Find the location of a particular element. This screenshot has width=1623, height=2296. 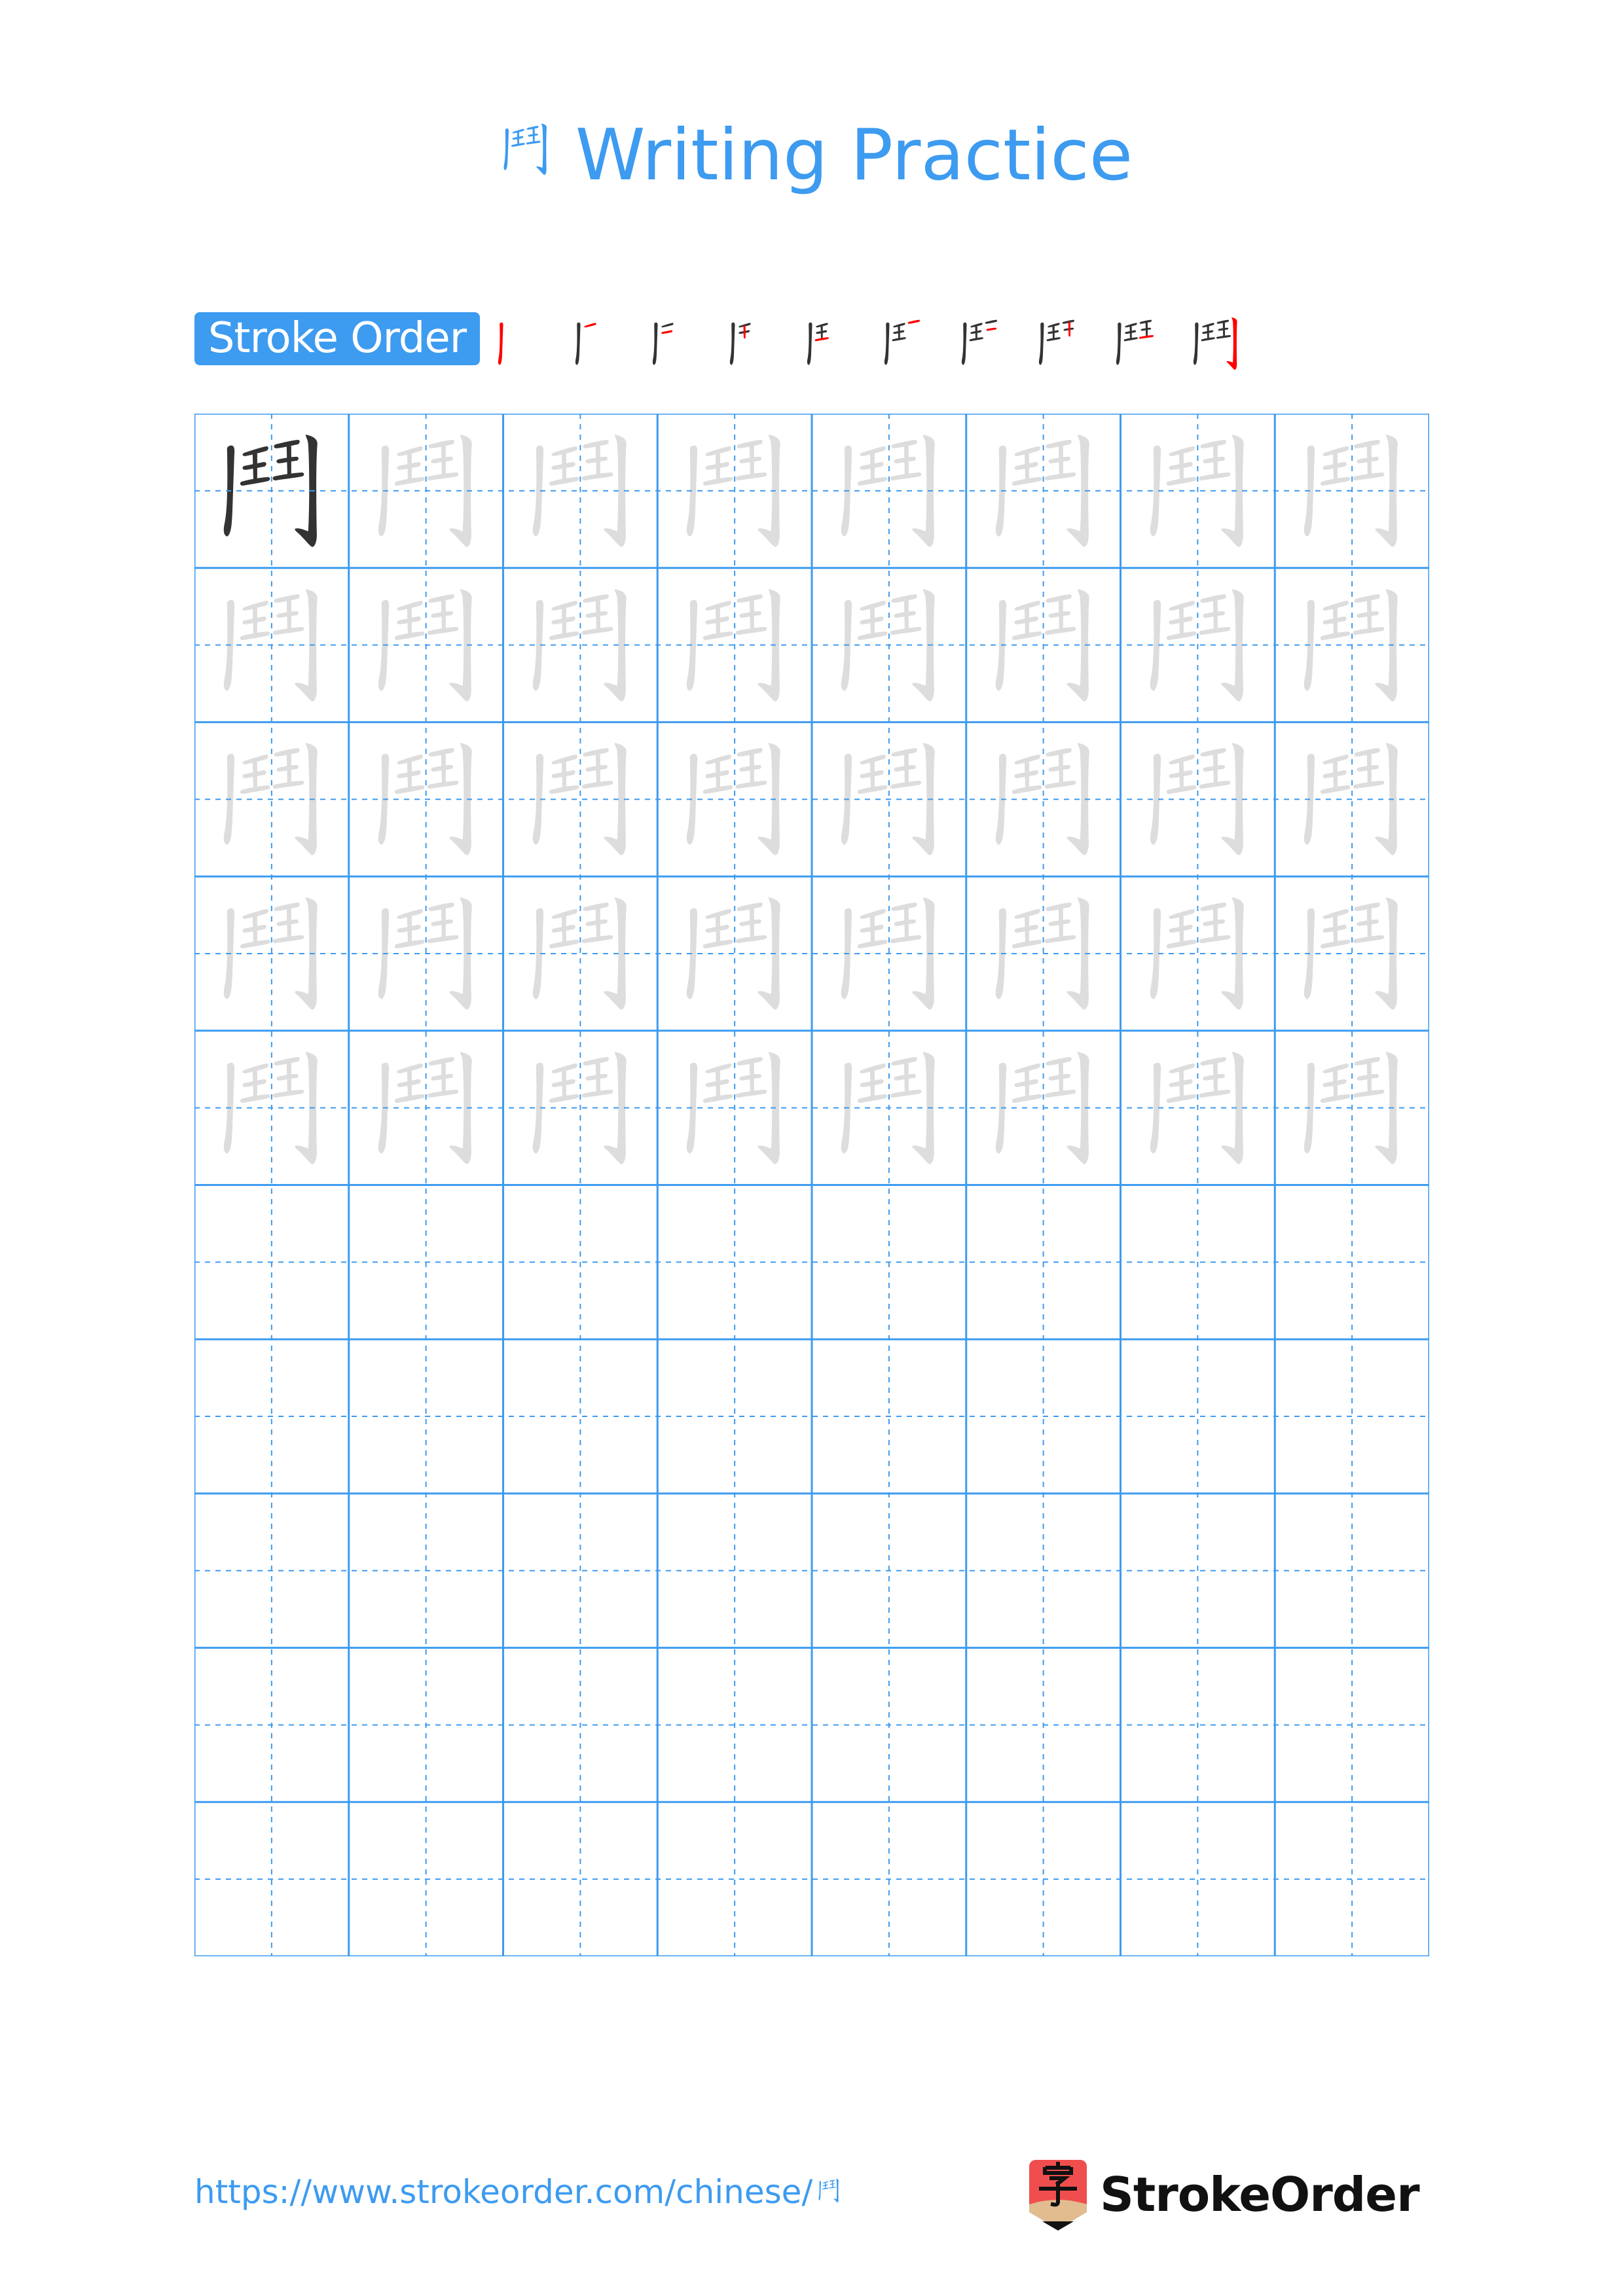

model-cell is located at coordinates (271, 491).